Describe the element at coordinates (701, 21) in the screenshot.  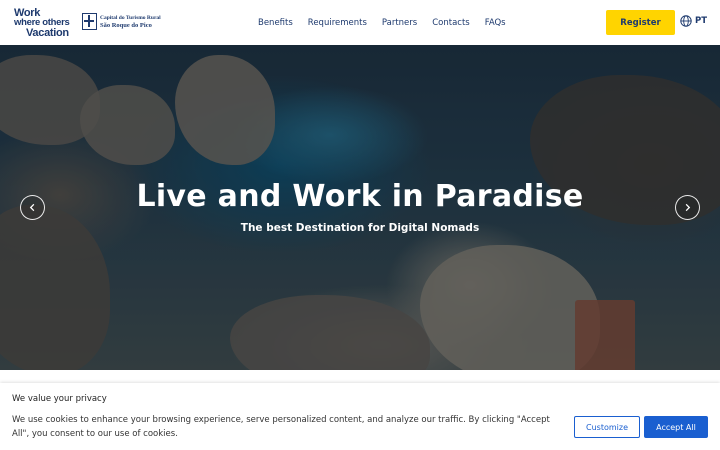
I see `language-label: PT` at that location.